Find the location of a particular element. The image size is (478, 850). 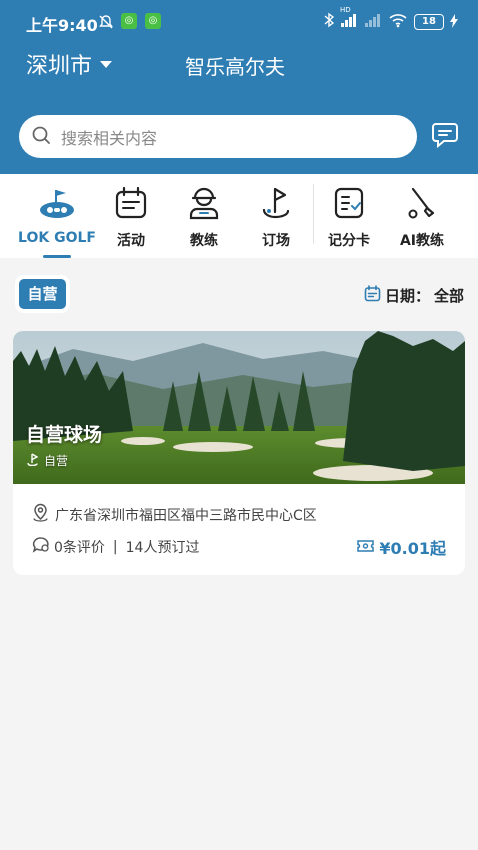

date-filter-label: 日期： is located at coordinates (407, 296).